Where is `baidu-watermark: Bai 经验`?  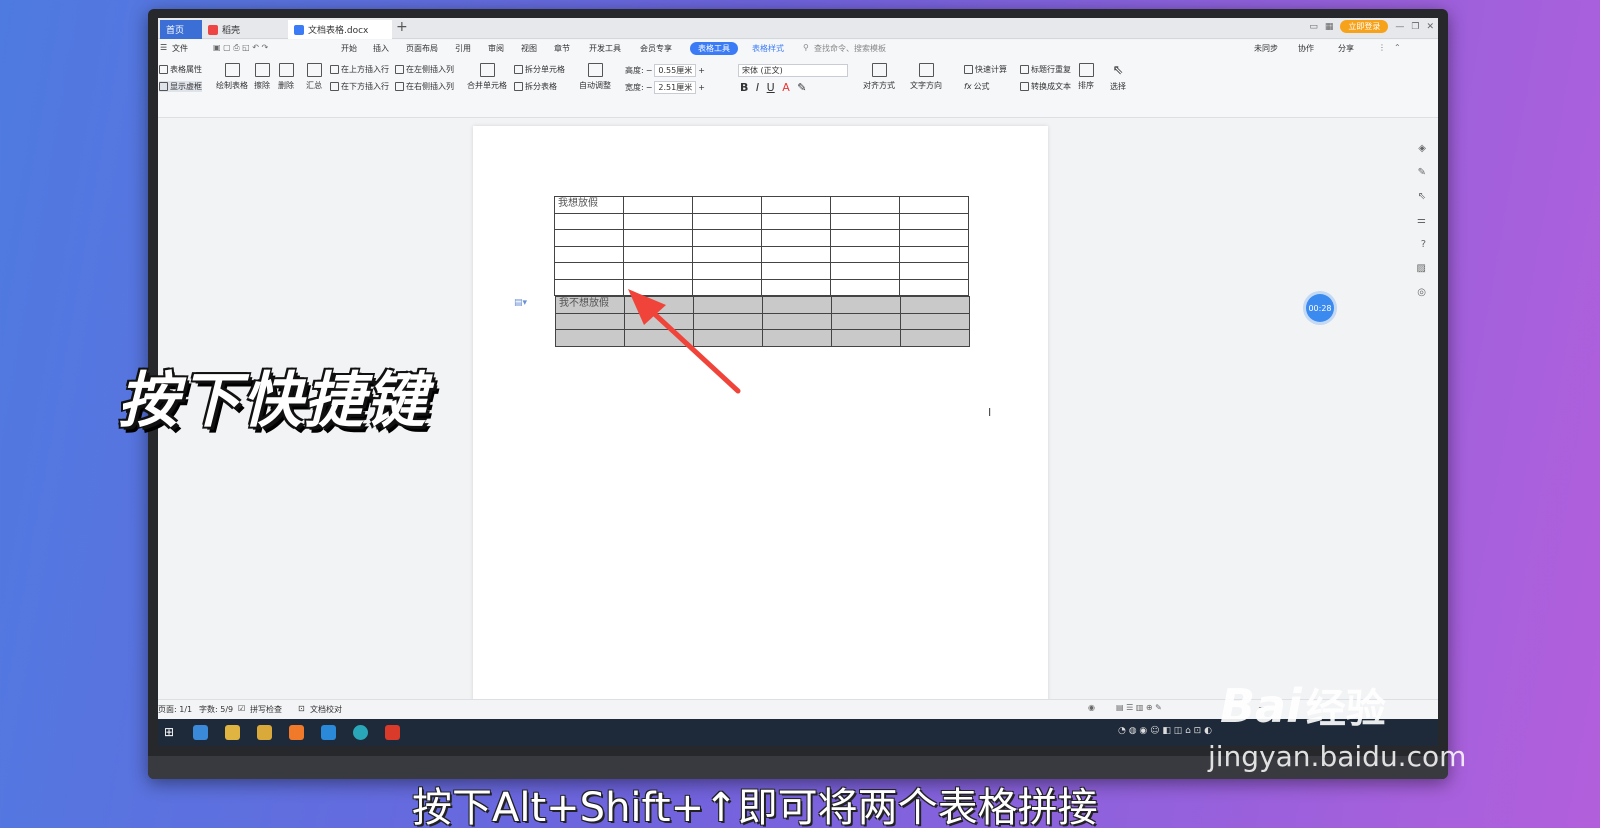 baidu-watermark: Bai 经验 is located at coordinates (1303, 705).